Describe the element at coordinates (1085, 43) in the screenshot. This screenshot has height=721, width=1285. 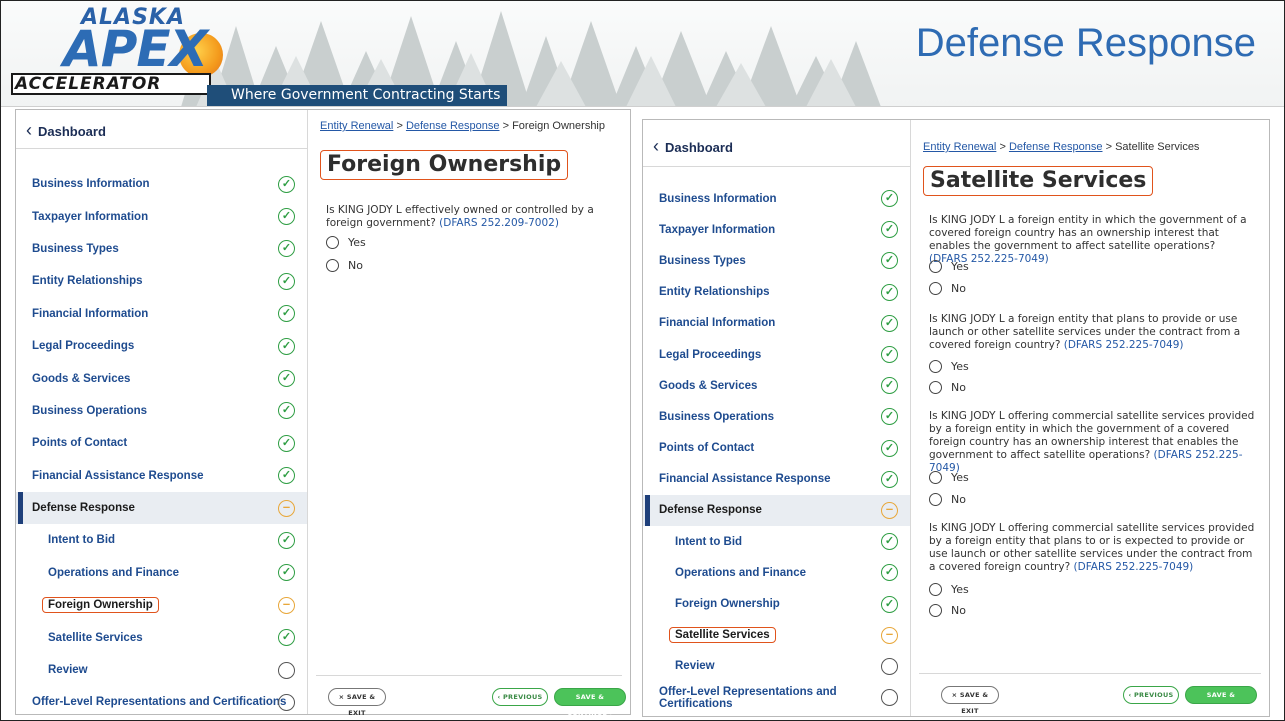
I see `slide-title: Defense Response` at that location.